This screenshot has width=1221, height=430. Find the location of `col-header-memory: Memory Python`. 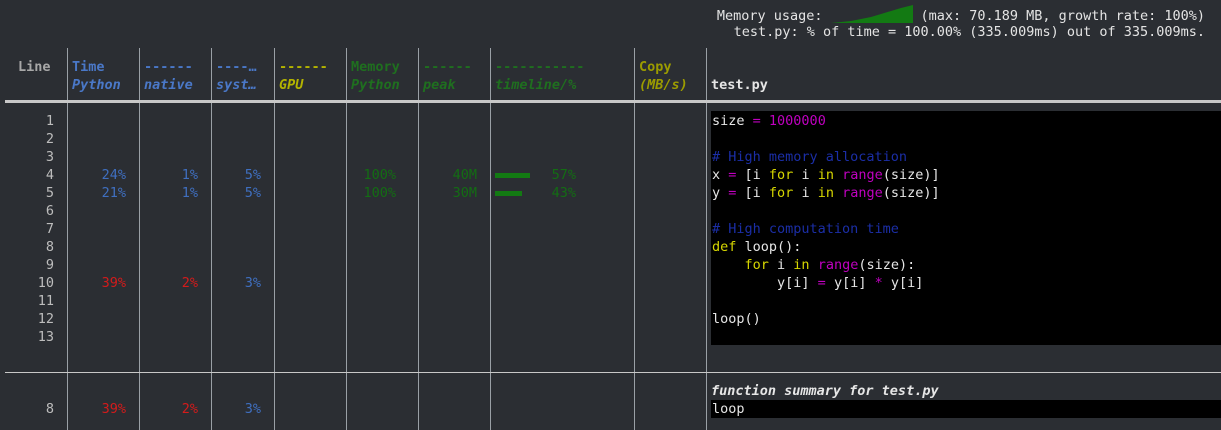

col-header-memory: Memory Python is located at coordinates (375, 76).